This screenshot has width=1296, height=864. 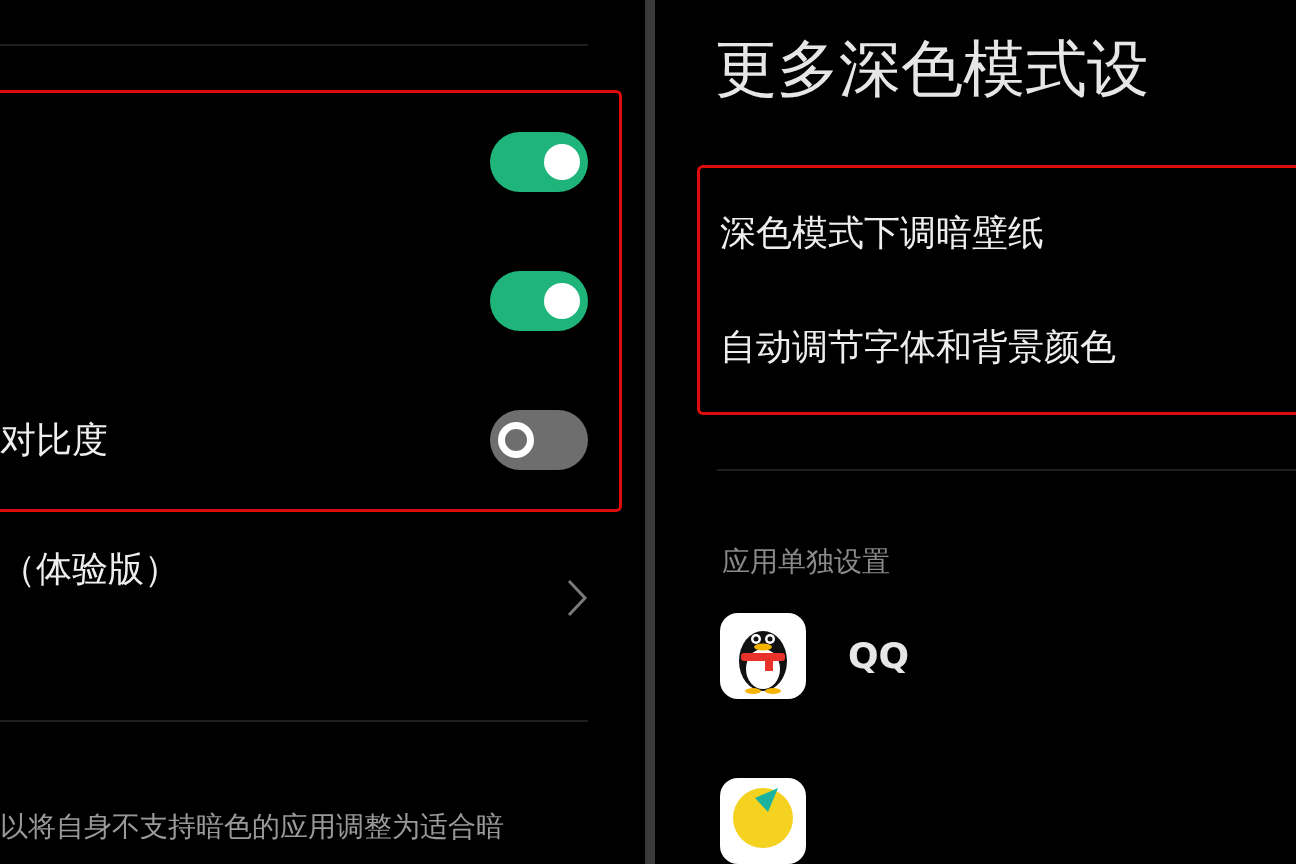 What do you see at coordinates (90, 569) in the screenshot?
I see `setting-label: （体验版）` at bounding box center [90, 569].